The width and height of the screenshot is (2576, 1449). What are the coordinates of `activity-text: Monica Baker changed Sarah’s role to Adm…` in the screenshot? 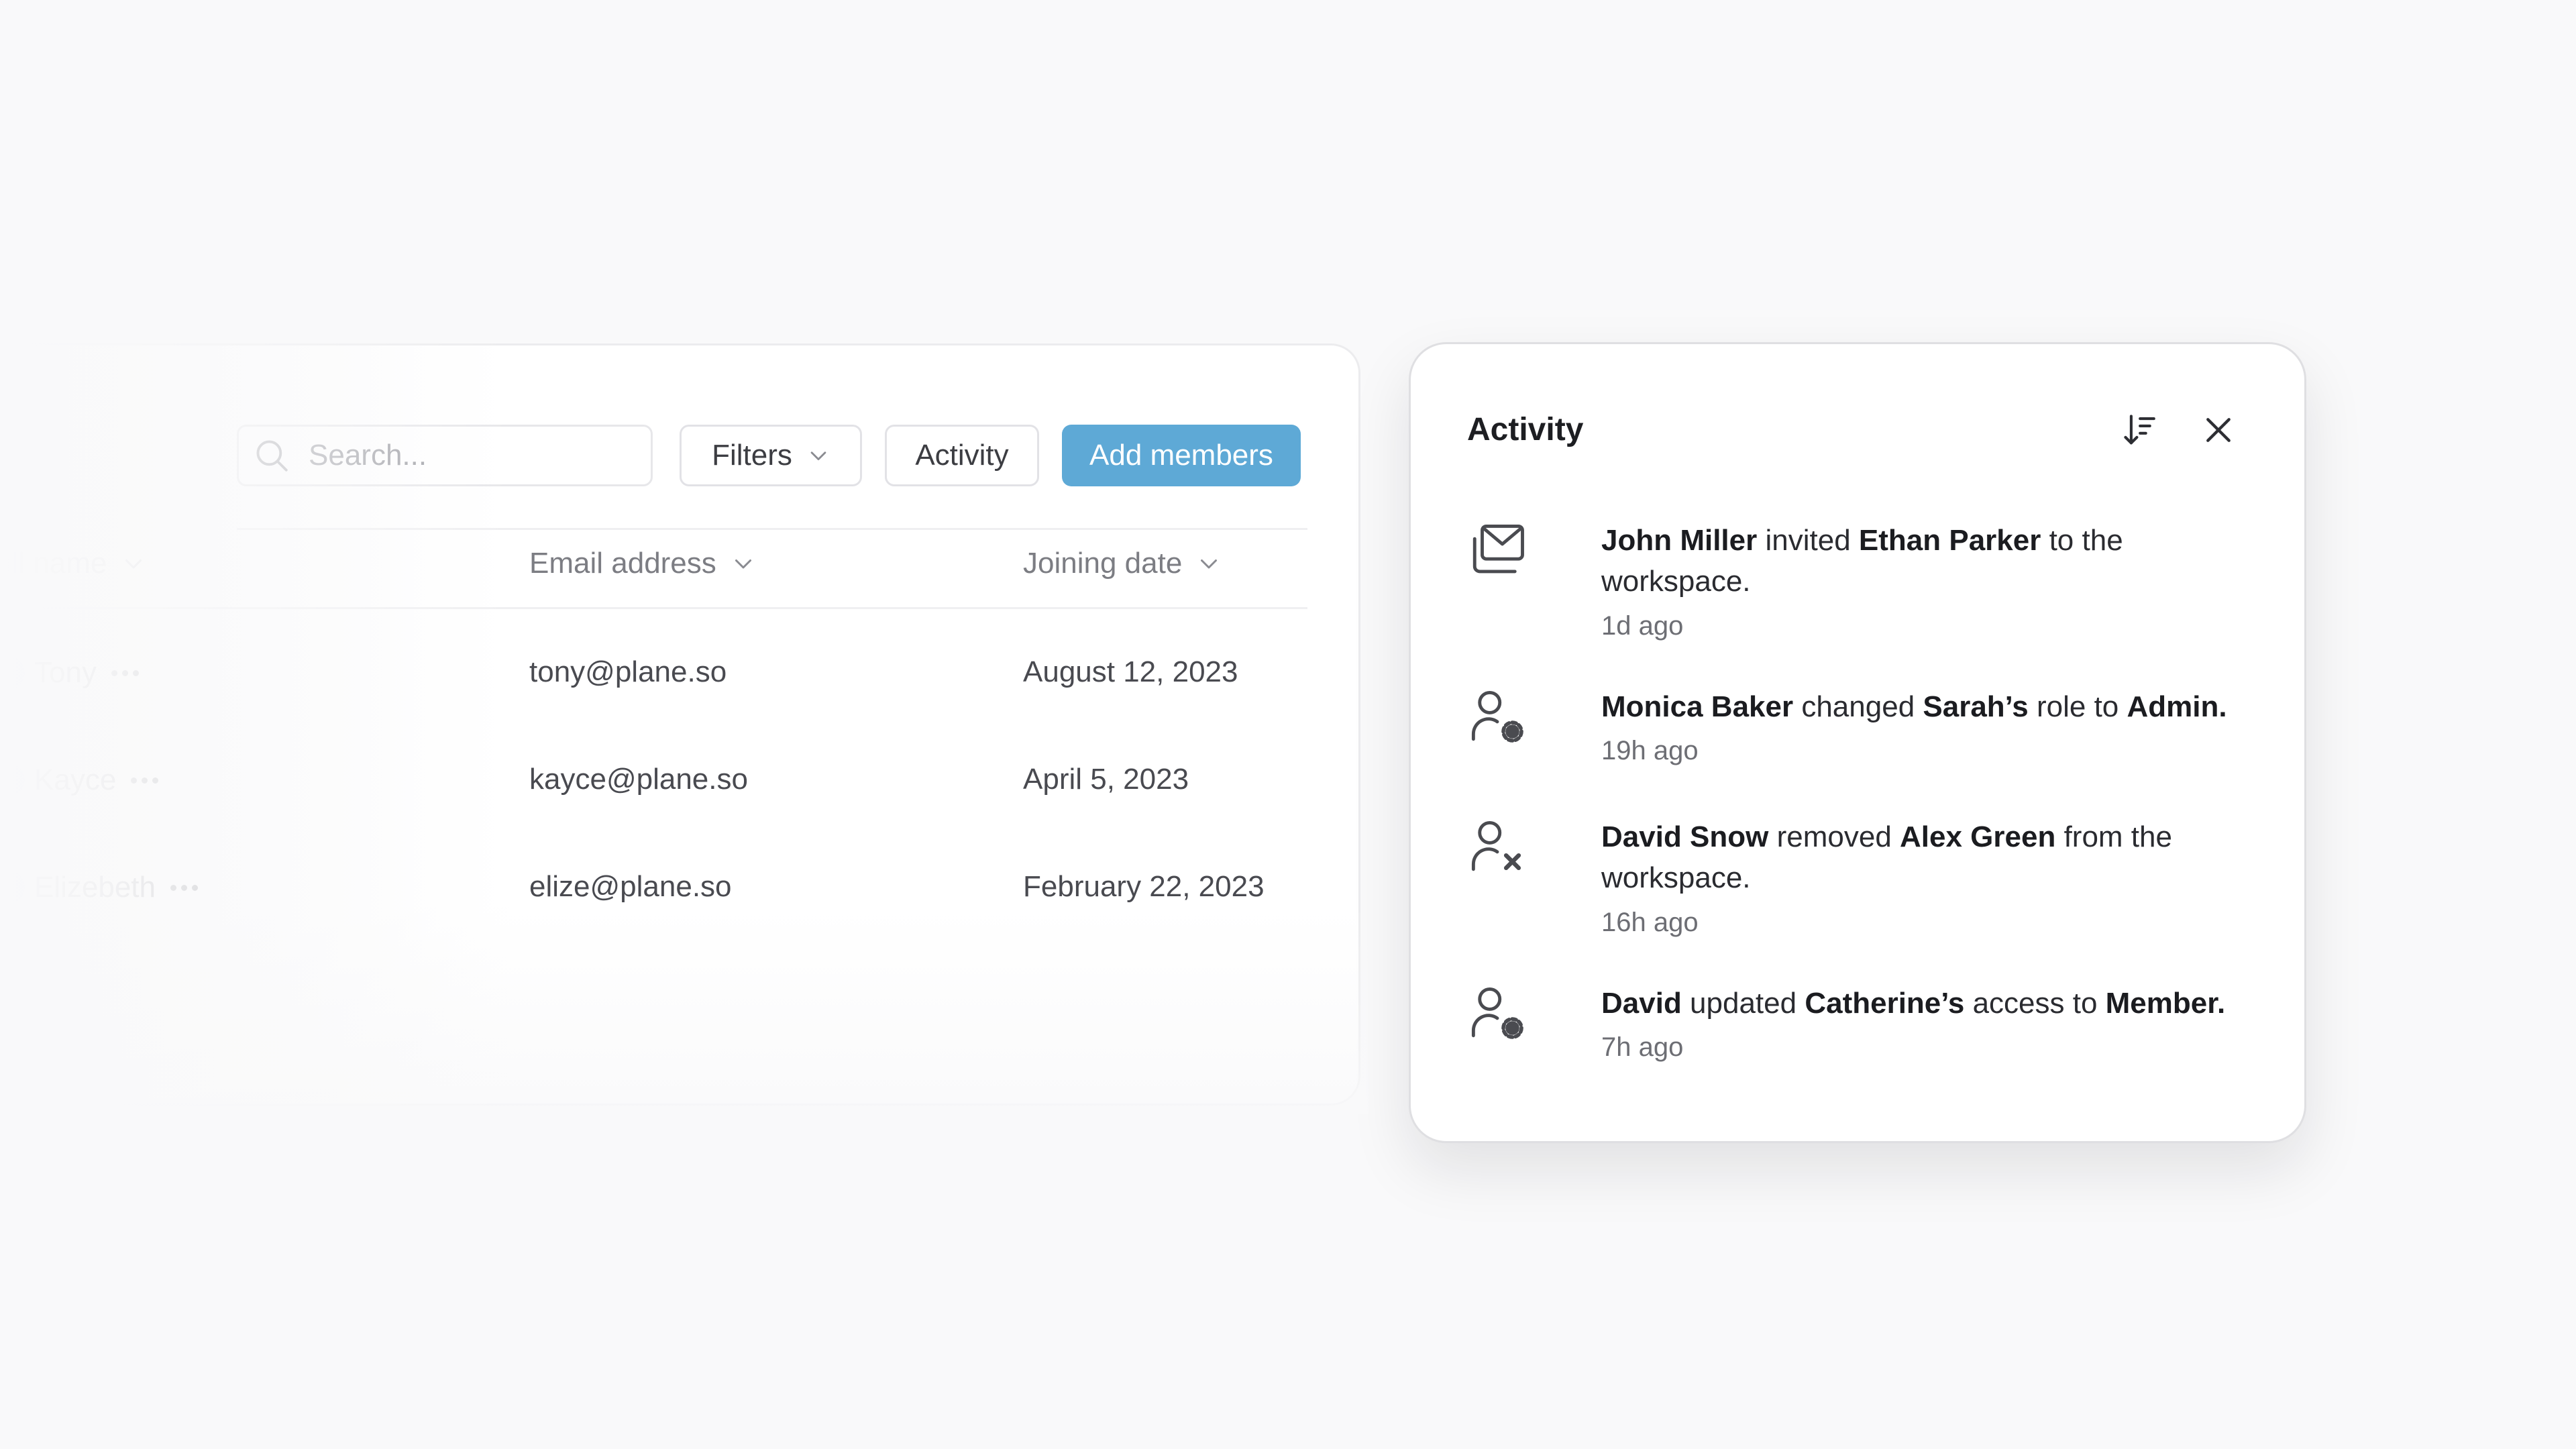 It's located at (1914, 706).